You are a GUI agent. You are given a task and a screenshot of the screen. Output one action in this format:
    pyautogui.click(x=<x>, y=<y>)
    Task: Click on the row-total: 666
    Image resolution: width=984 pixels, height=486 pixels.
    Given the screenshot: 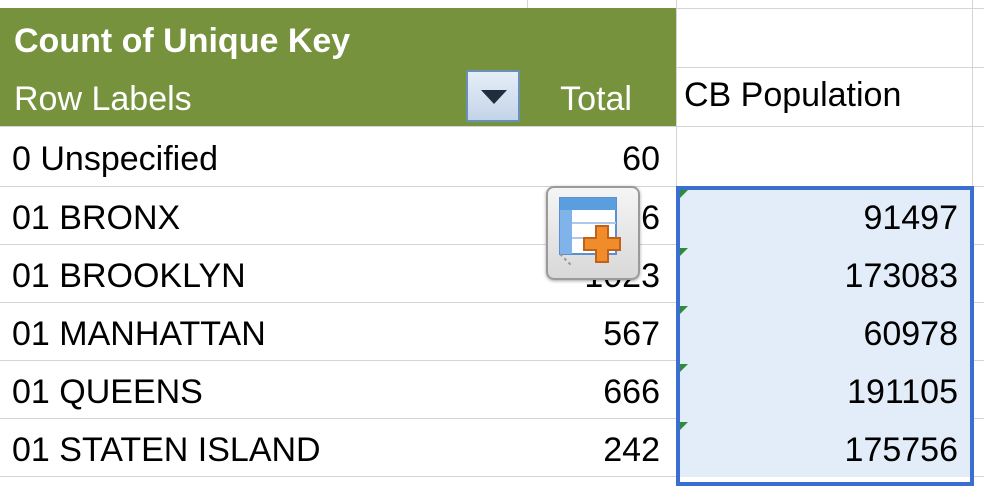 What is the action you would take?
    pyautogui.click(x=631, y=392)
    